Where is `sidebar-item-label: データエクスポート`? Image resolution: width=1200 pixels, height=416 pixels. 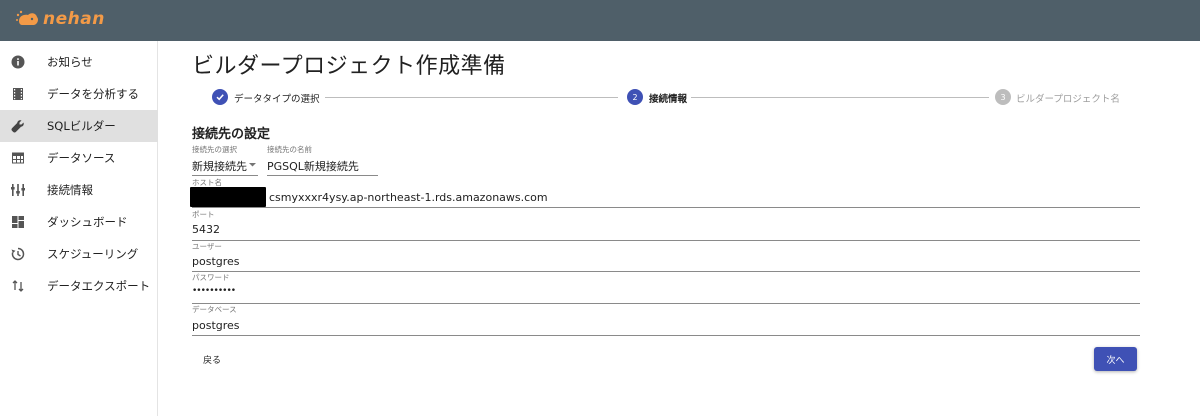
sidebar-item-label: データエクスポート is located at coordinates (99, 286).